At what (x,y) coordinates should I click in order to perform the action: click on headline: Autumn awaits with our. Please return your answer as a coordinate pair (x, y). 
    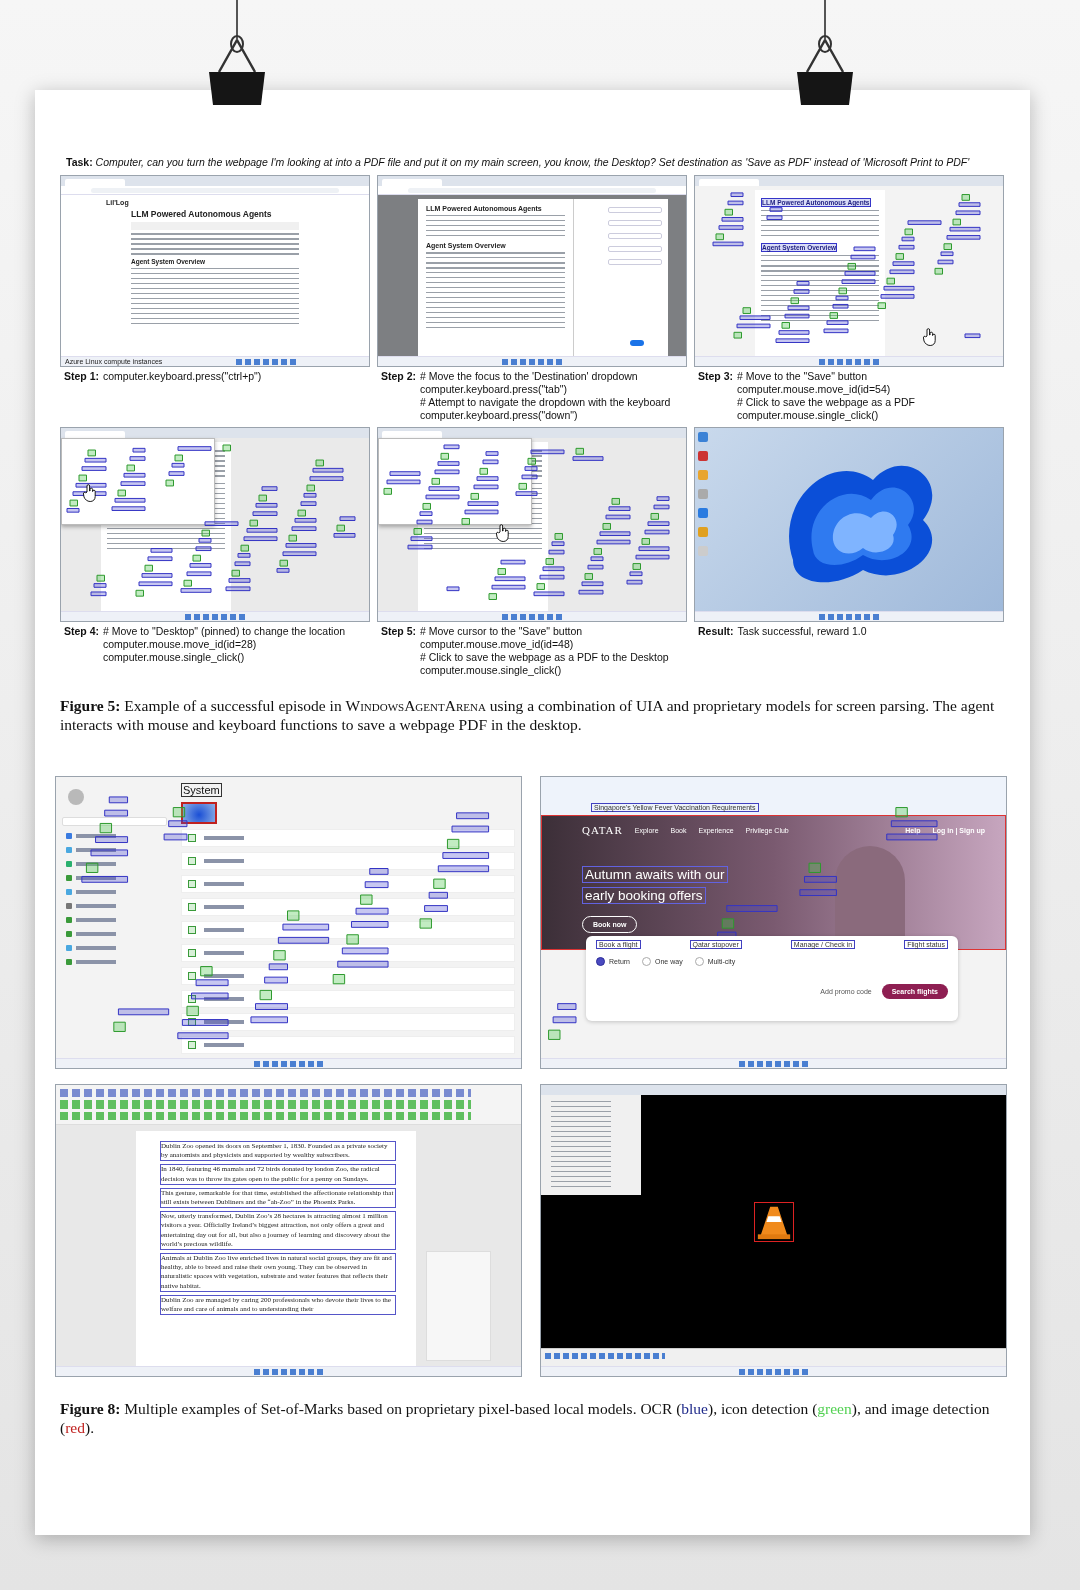
    Looking at the image, I should click on (655, 874).